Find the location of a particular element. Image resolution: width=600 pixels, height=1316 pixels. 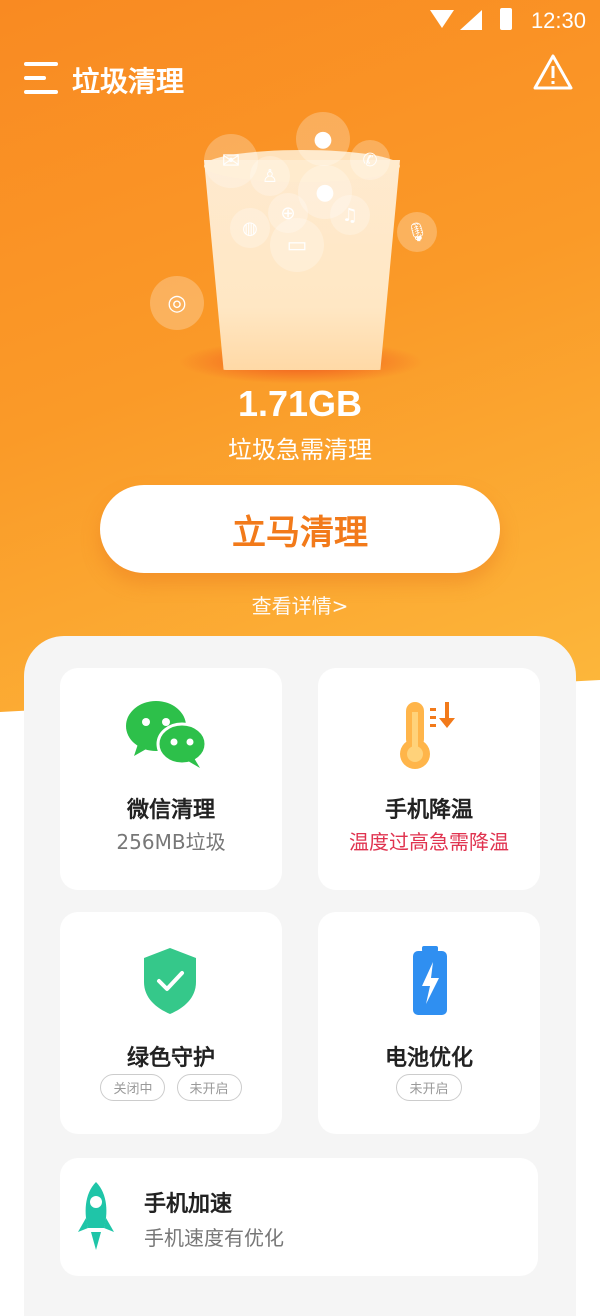

qq-icon: ♙ is located at coordinates (270, 176).